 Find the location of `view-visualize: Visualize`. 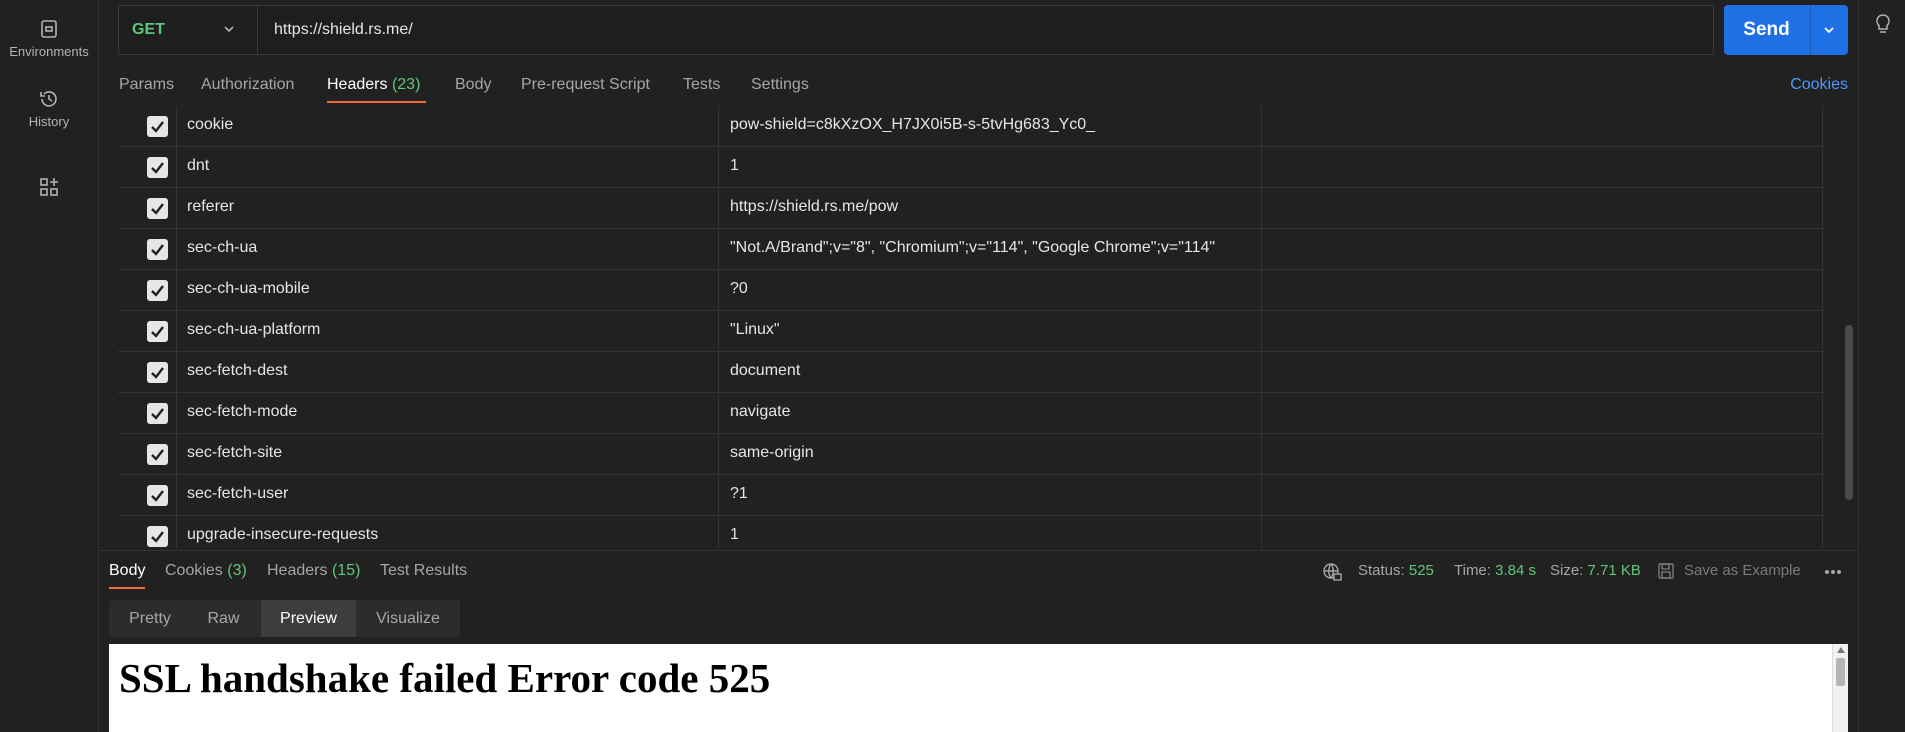

view-visualize: Visualize is located at coordinates (408, 618).